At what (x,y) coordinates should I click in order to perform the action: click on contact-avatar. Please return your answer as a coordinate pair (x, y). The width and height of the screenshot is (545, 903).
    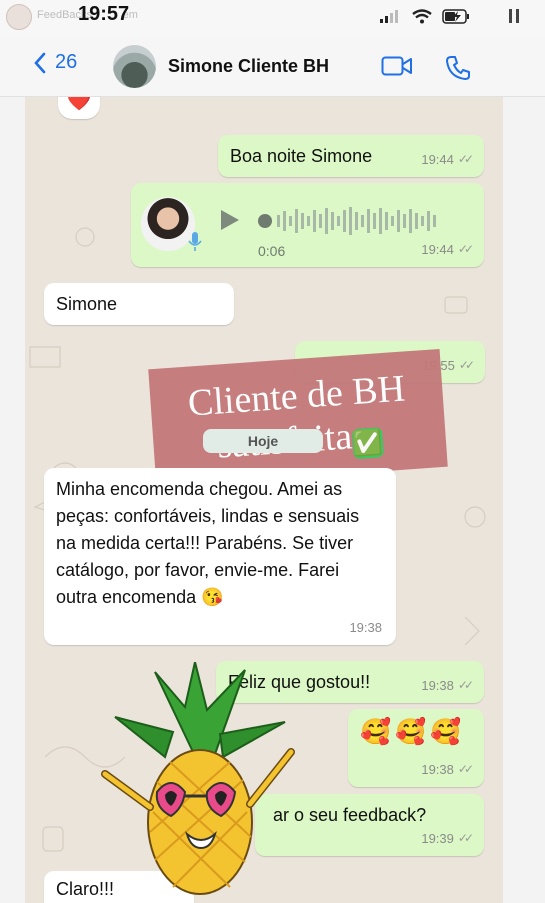
    Looking at the image, I should click on (134, 66).